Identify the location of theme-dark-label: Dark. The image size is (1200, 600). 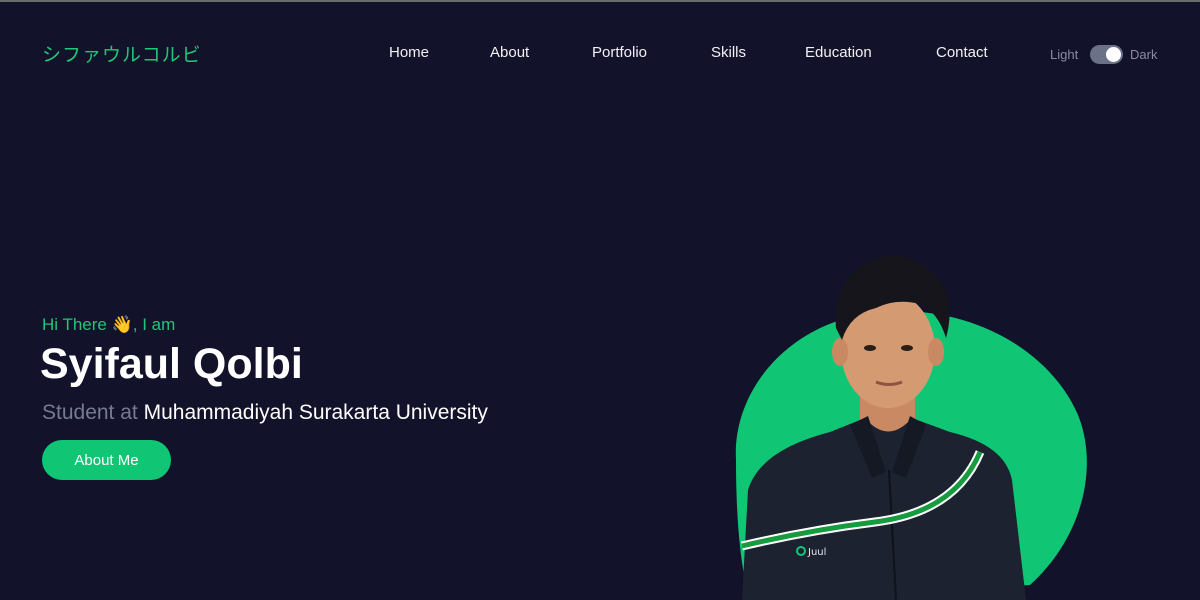
(1144, 54).